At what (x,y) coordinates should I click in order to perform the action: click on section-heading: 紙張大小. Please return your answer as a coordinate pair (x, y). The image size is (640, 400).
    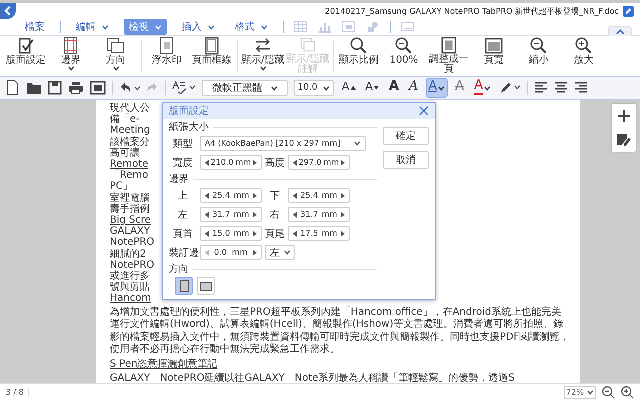
    Looking at the image, I should click on (189, 127).